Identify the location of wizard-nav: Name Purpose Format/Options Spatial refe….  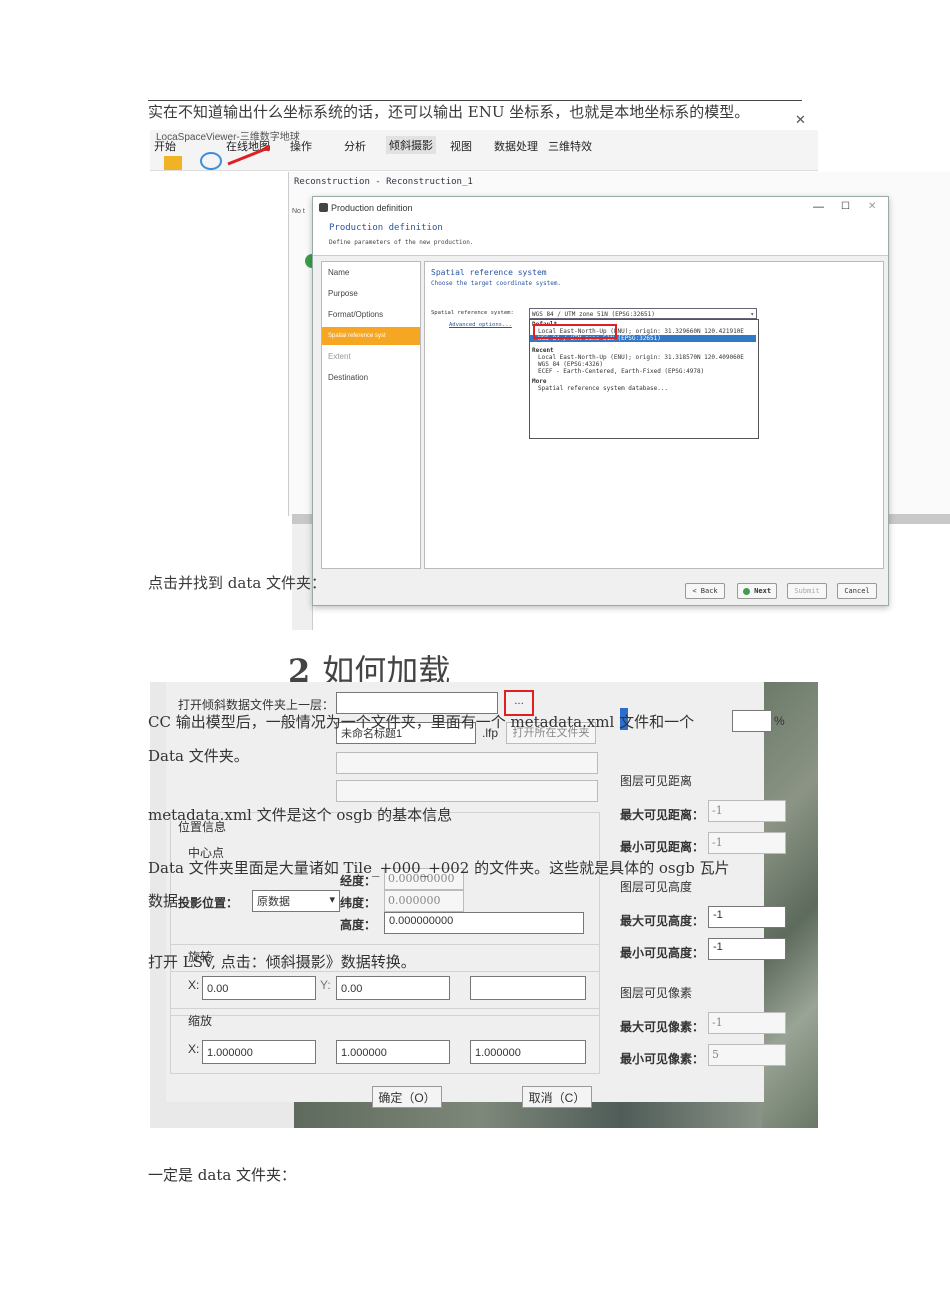
(371, 415).